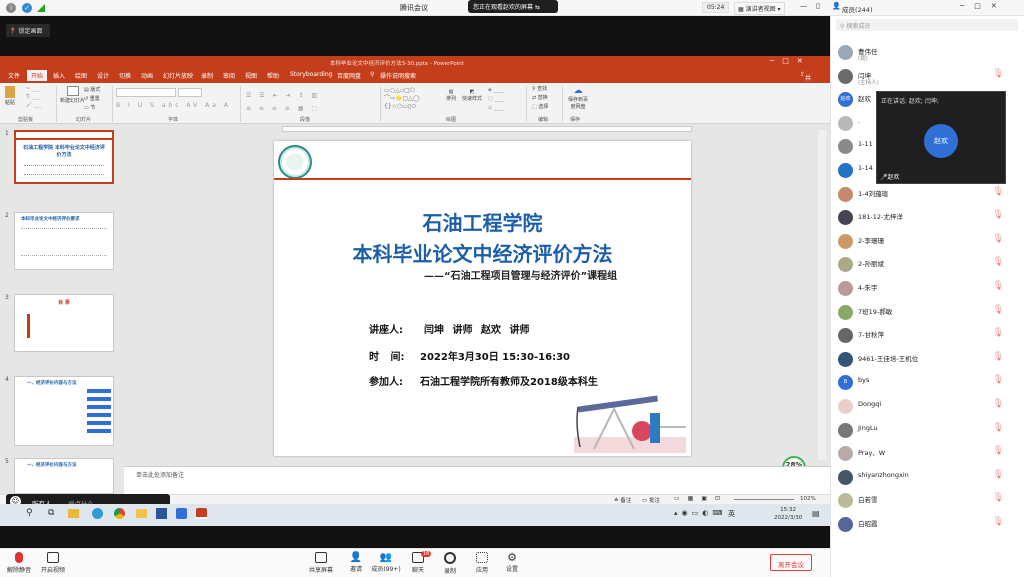 The width and height of the screenshot is (1024, 577). What do you see at coordinates (141, 513) in the screenshot?
I see `files-icon` at bounding box center [141, 513].